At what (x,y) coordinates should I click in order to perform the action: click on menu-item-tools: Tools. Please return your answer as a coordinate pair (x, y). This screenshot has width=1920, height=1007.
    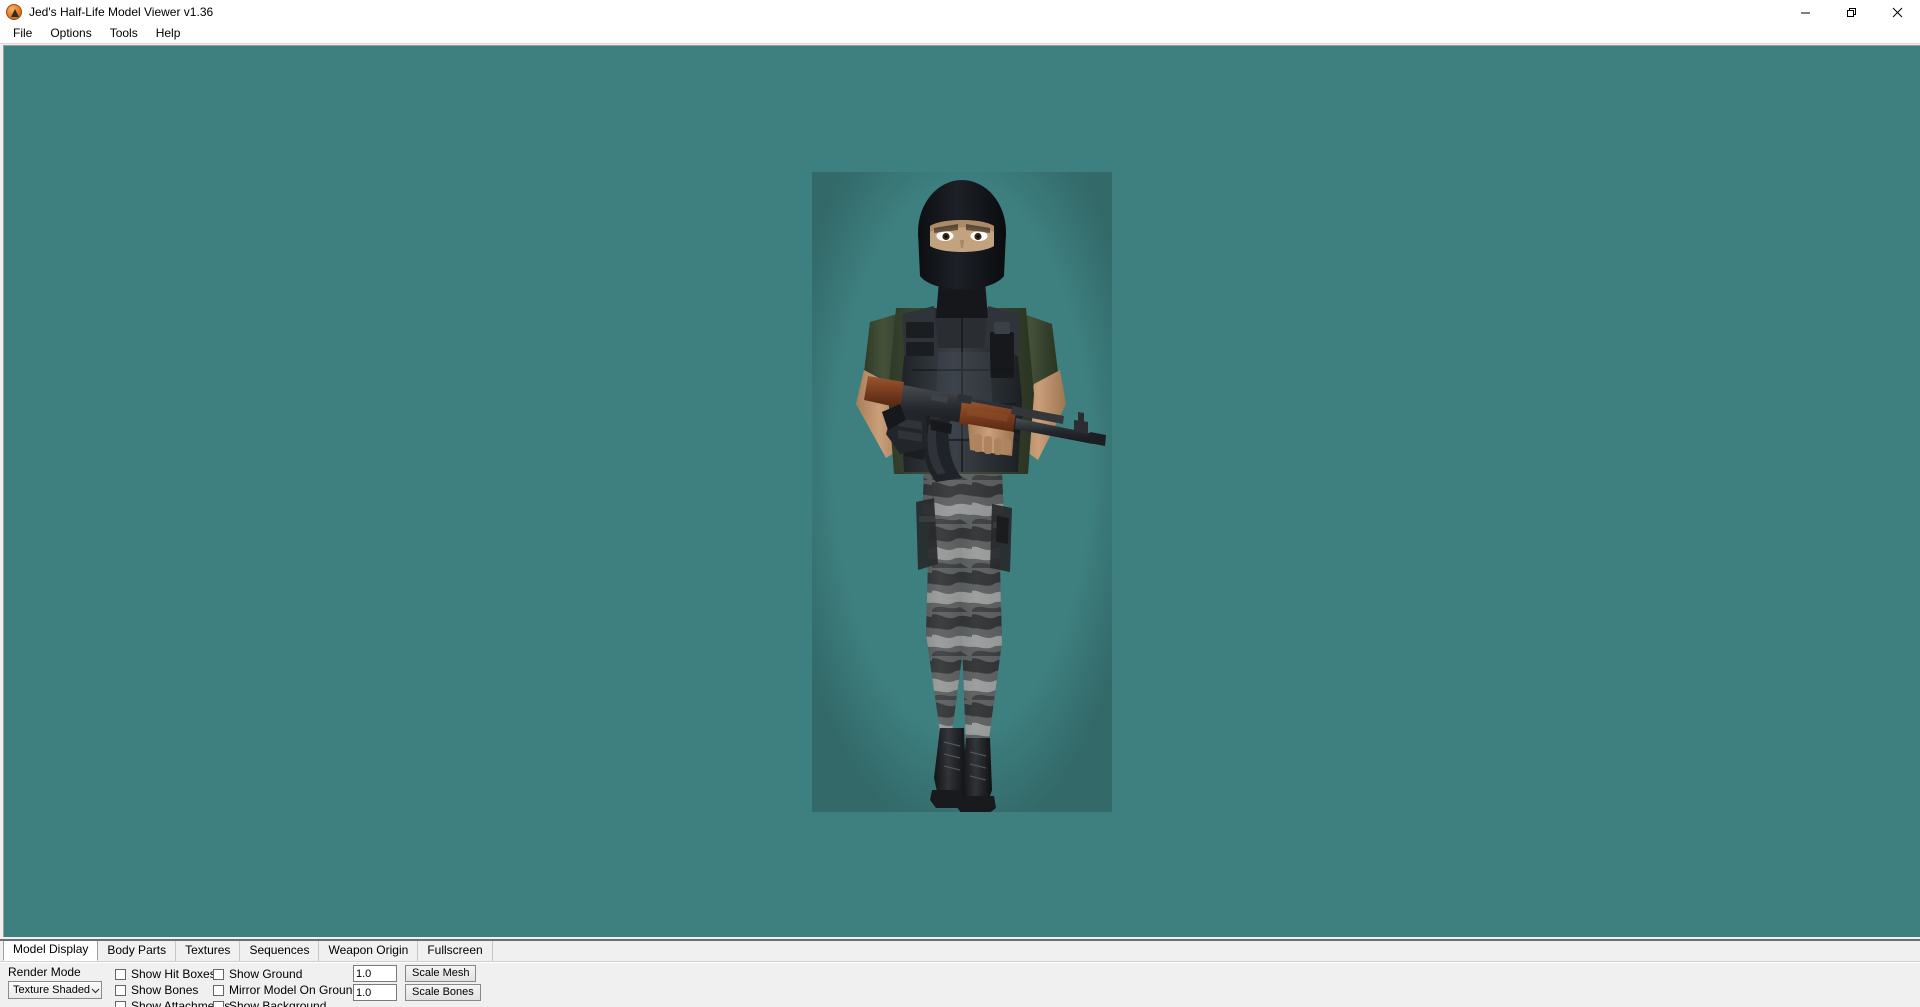
    Looking at the image, I should click on (124, 33).